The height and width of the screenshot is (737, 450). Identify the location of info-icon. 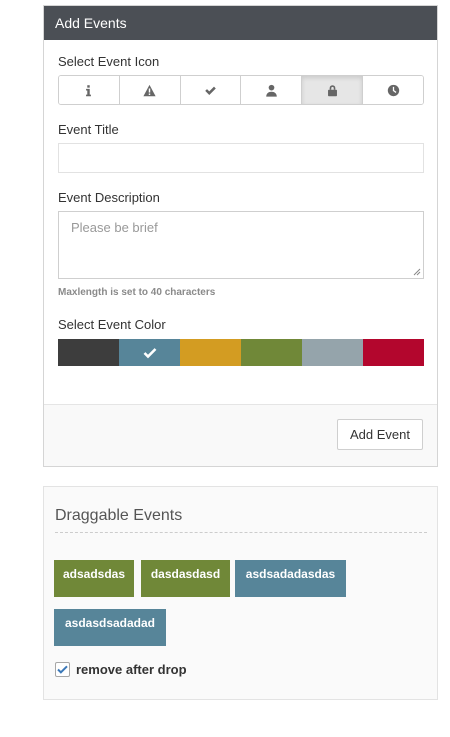
(89, 90).